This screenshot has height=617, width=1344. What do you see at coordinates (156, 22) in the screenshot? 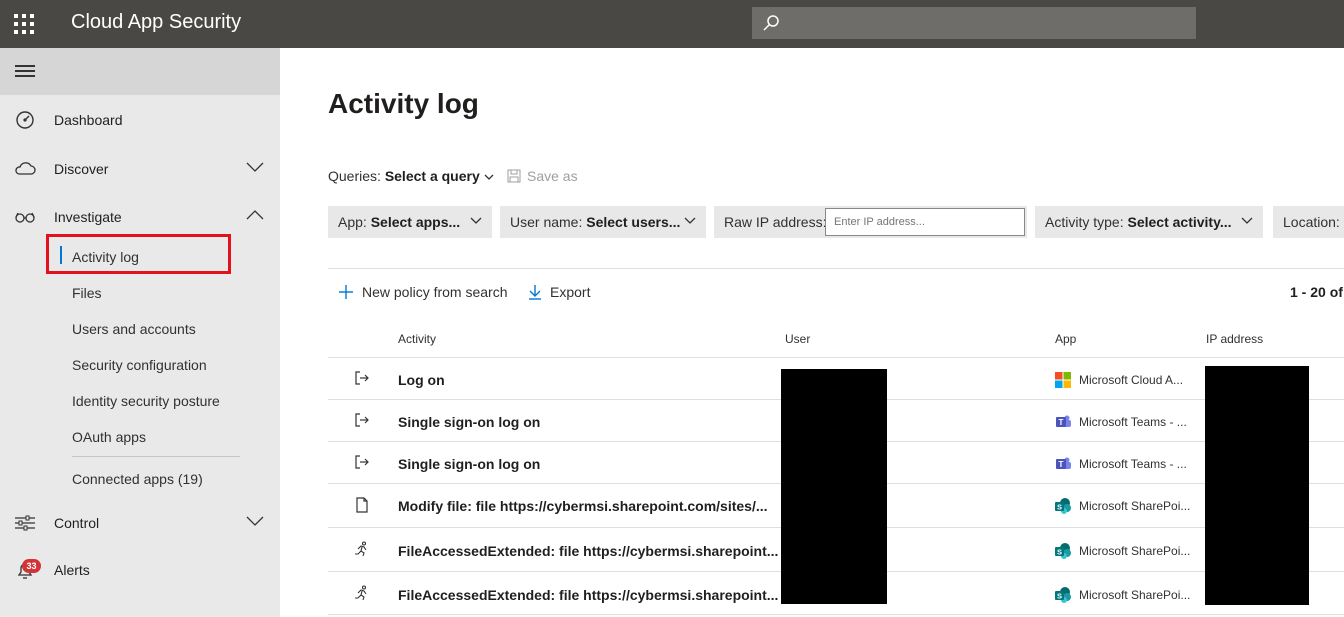
I see `app-title: Cloud App Security` at bounding box center [156, 22].